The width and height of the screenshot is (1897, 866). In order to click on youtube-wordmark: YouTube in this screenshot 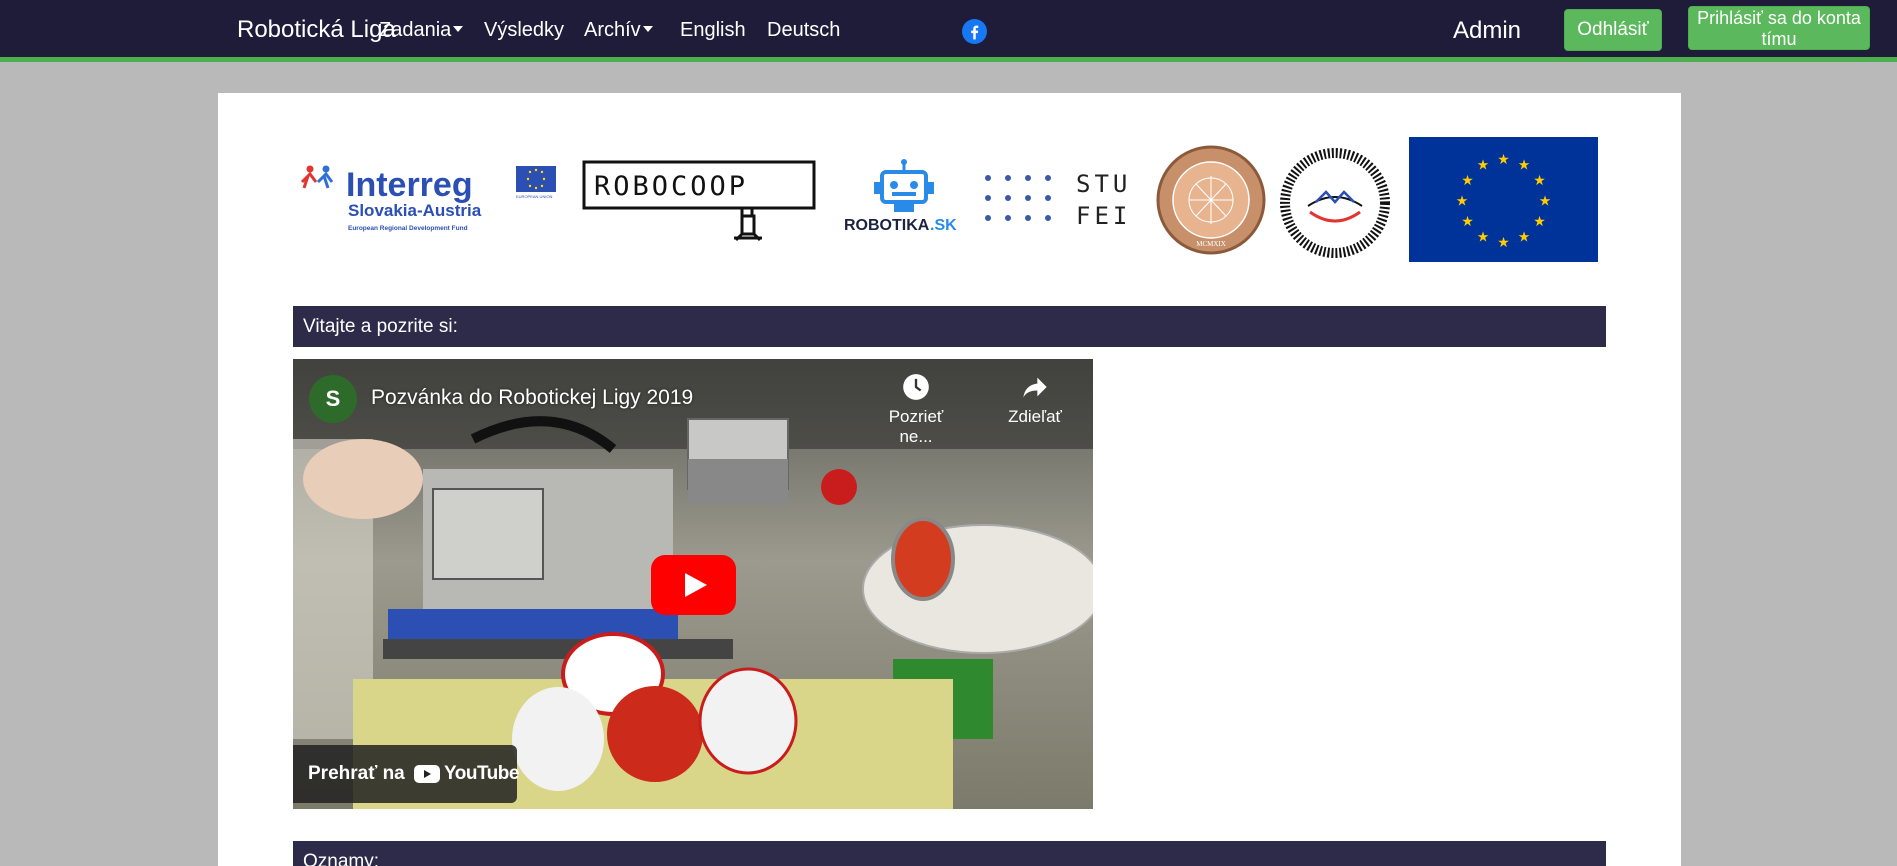, I will do `click(481, 773)`.